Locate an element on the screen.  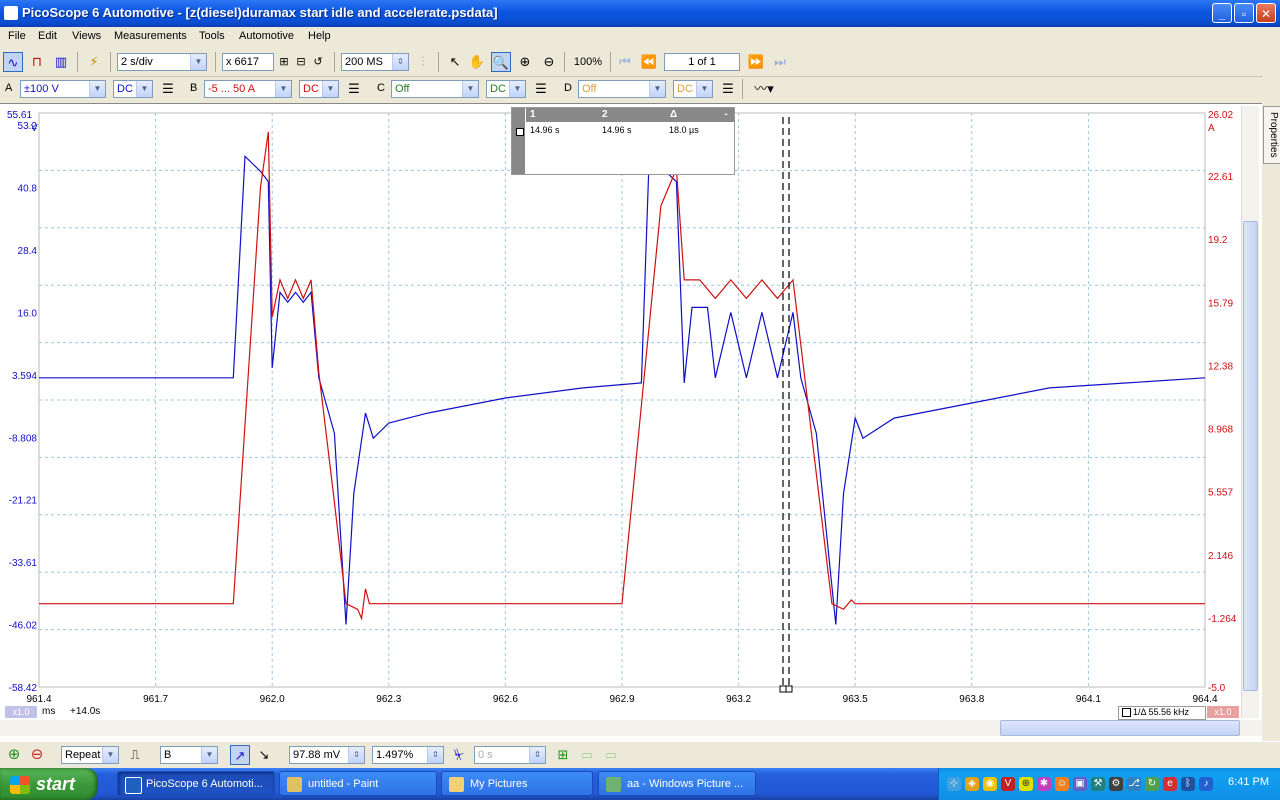
ruler-row-checkbox is located at coordinates (520, 132).